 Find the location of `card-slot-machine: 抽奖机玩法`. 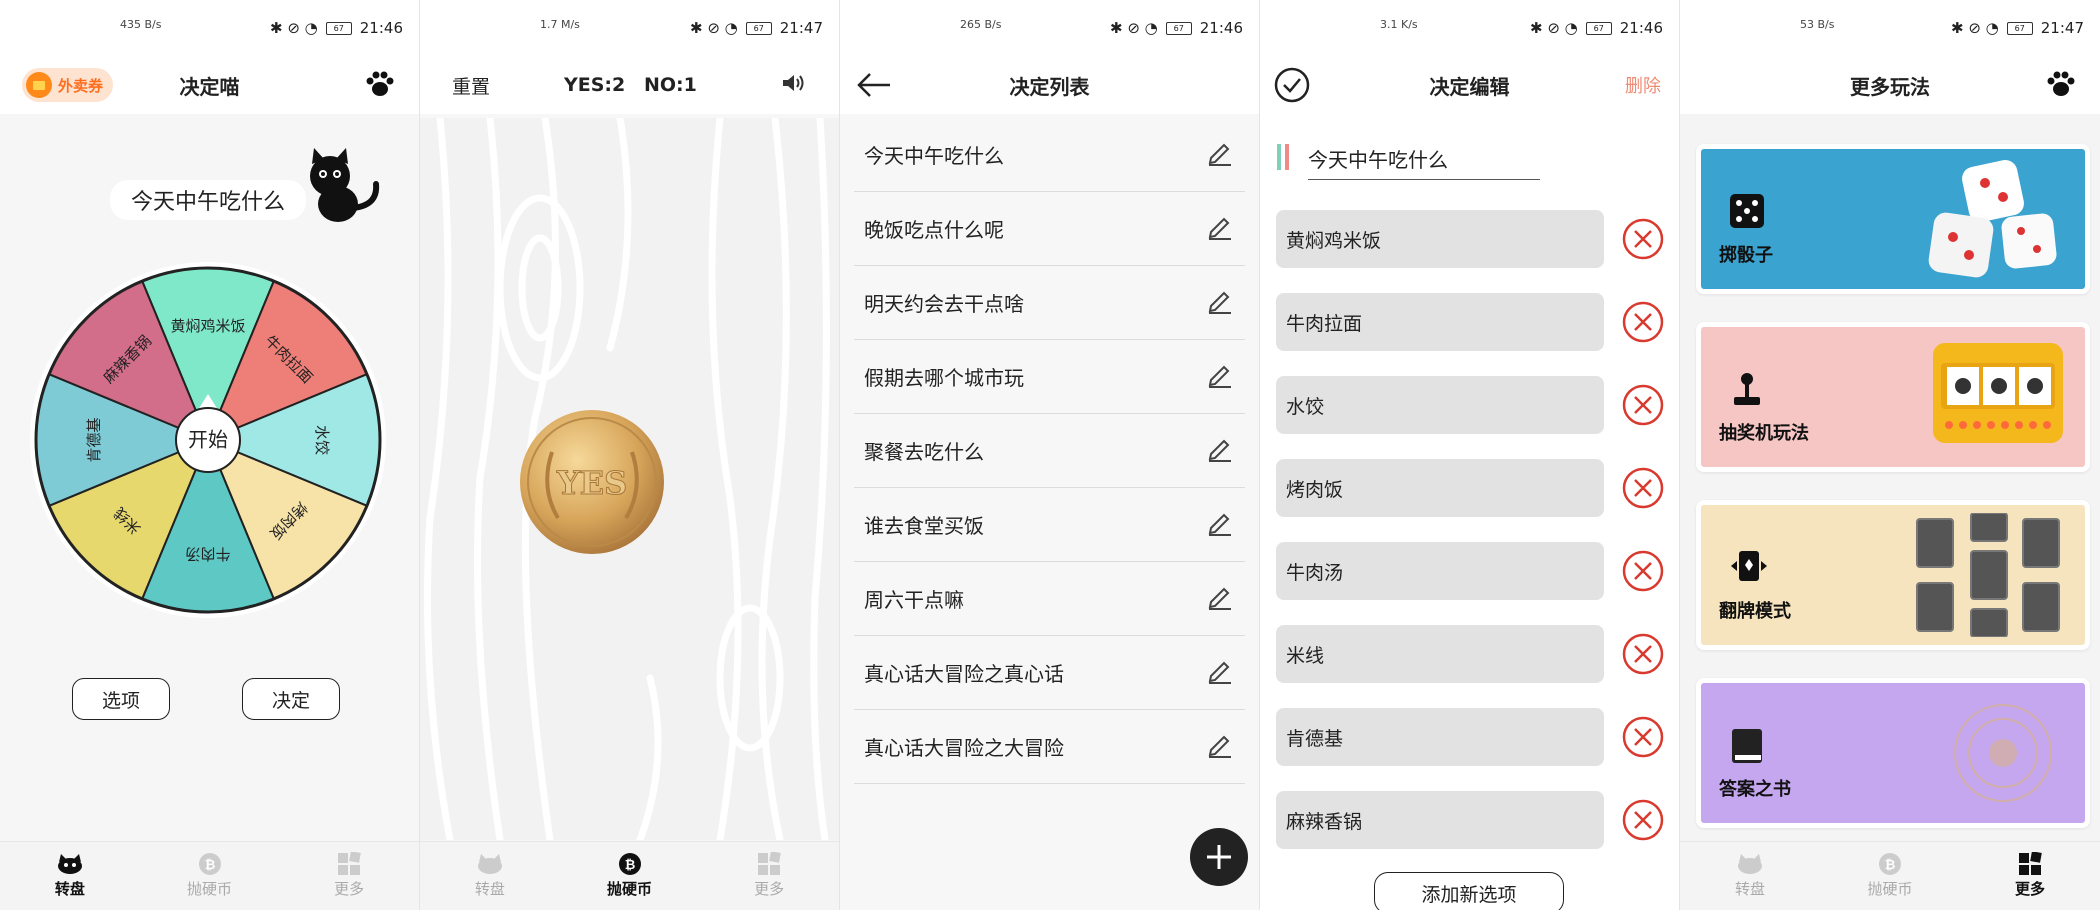

card-slot-machine: 抽奖机玩法 is located at coordinates (1893, 397).